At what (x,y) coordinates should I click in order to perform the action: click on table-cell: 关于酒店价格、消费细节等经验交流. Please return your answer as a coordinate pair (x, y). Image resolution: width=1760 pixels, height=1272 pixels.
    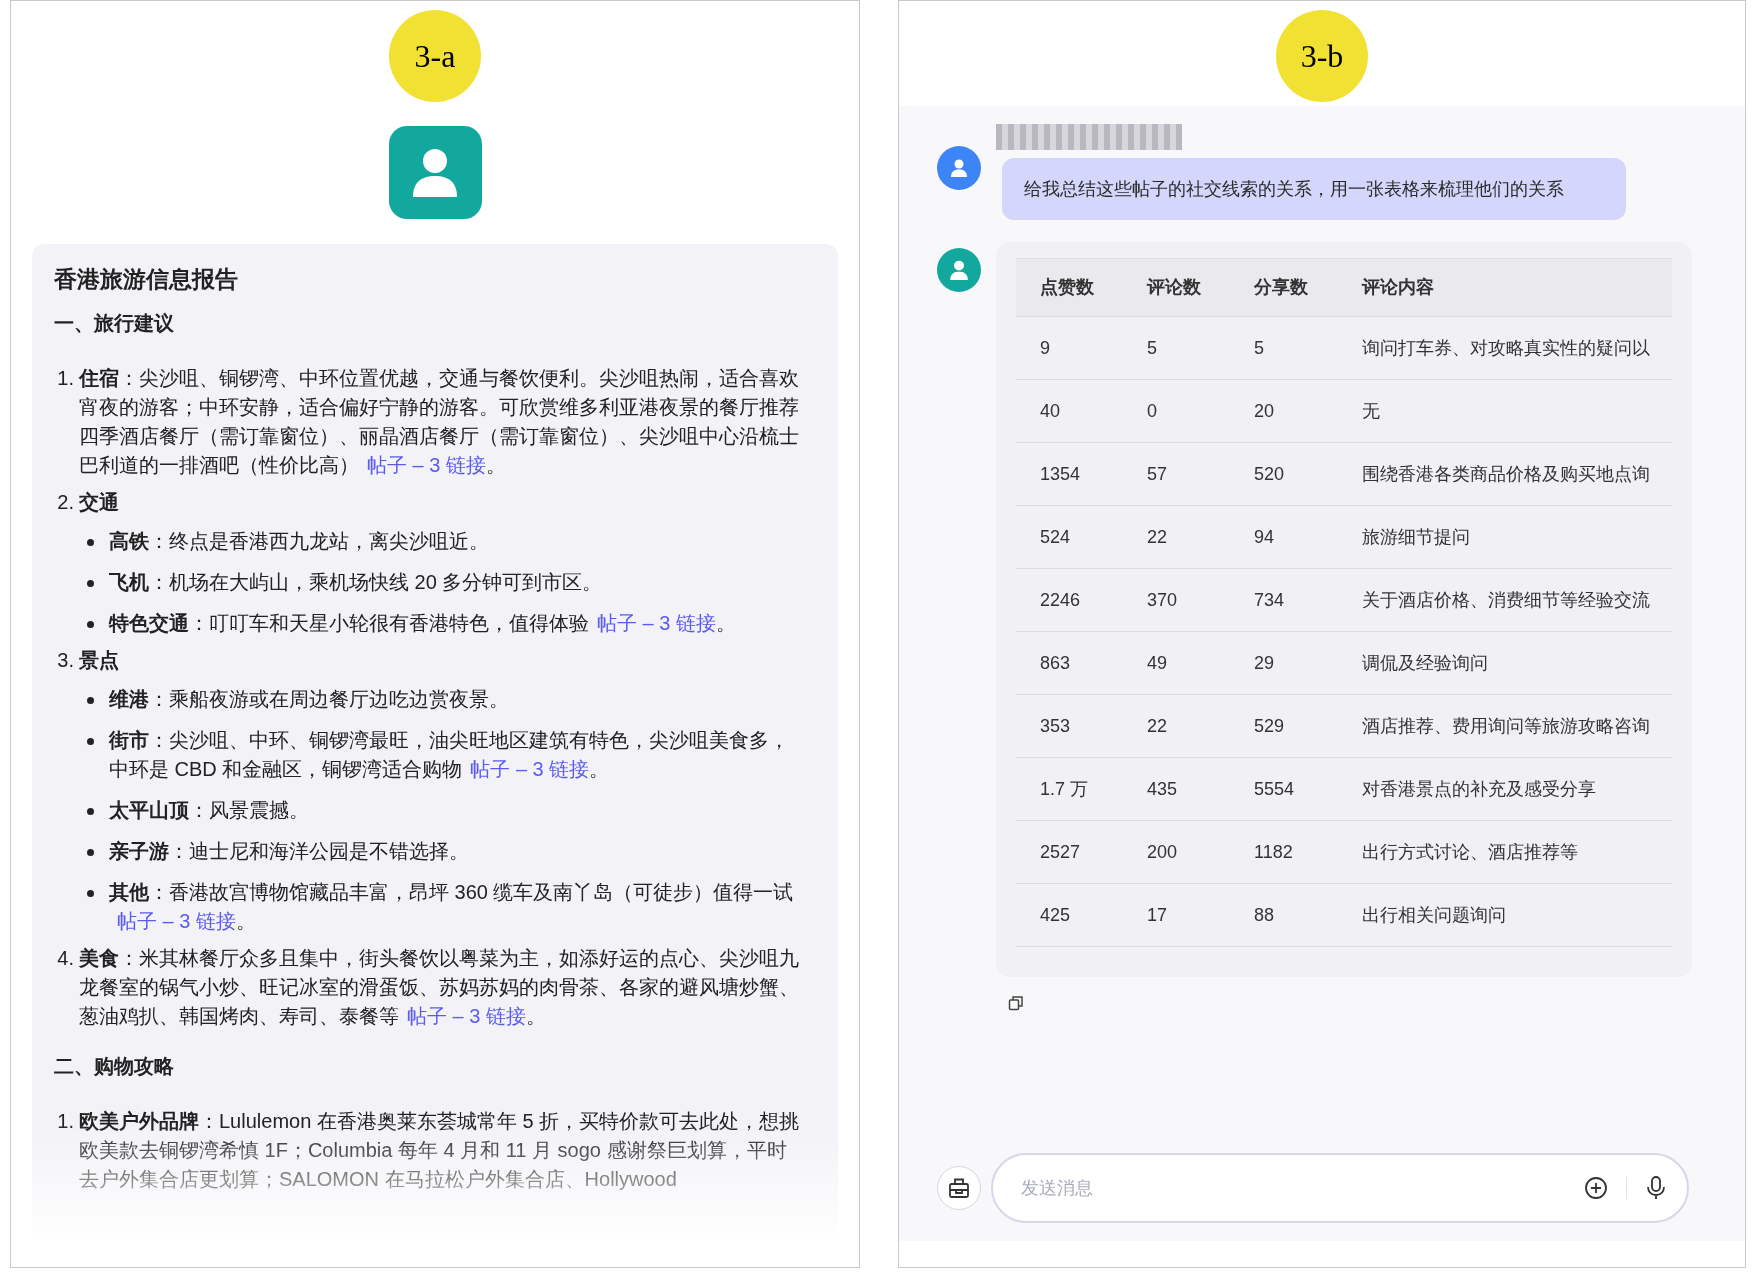
    Looking at the image, I should click on (1505, 600).